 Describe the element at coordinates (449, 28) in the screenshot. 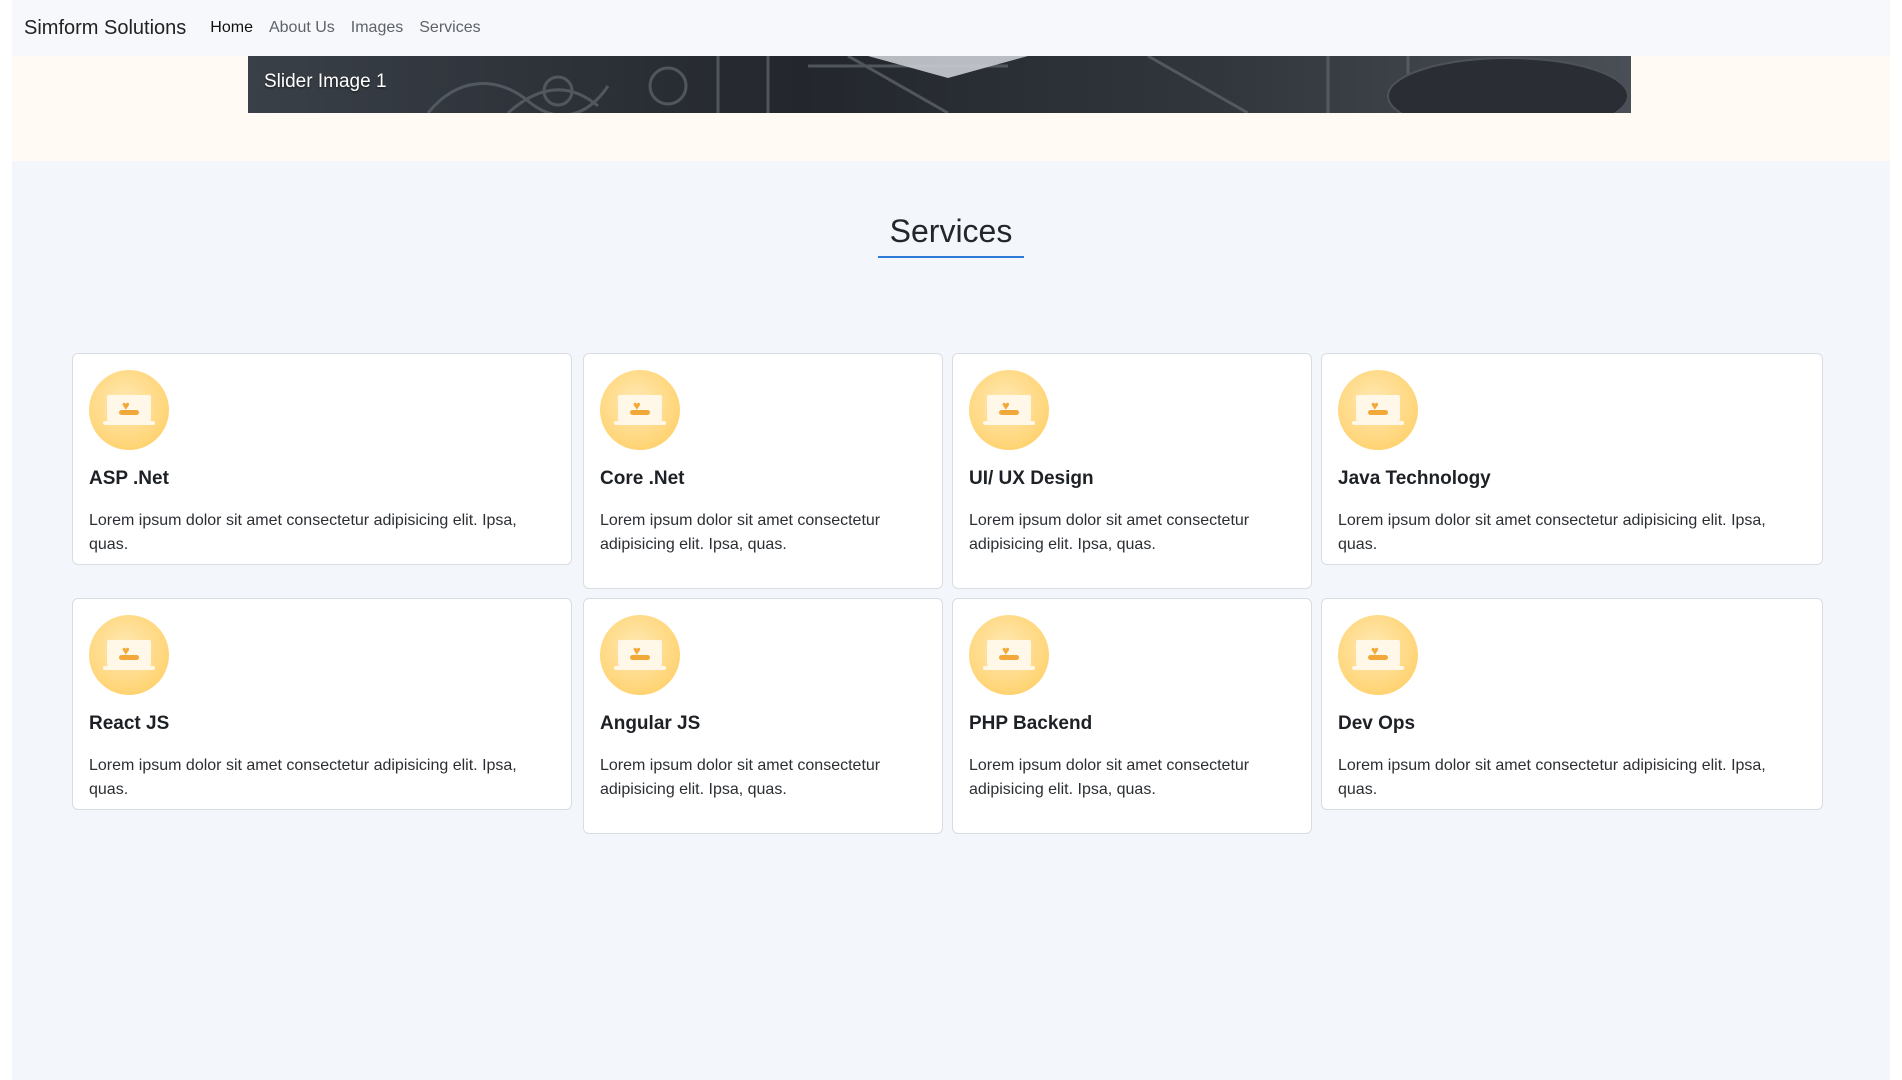

I see `nav-link-services: Services` at that location.